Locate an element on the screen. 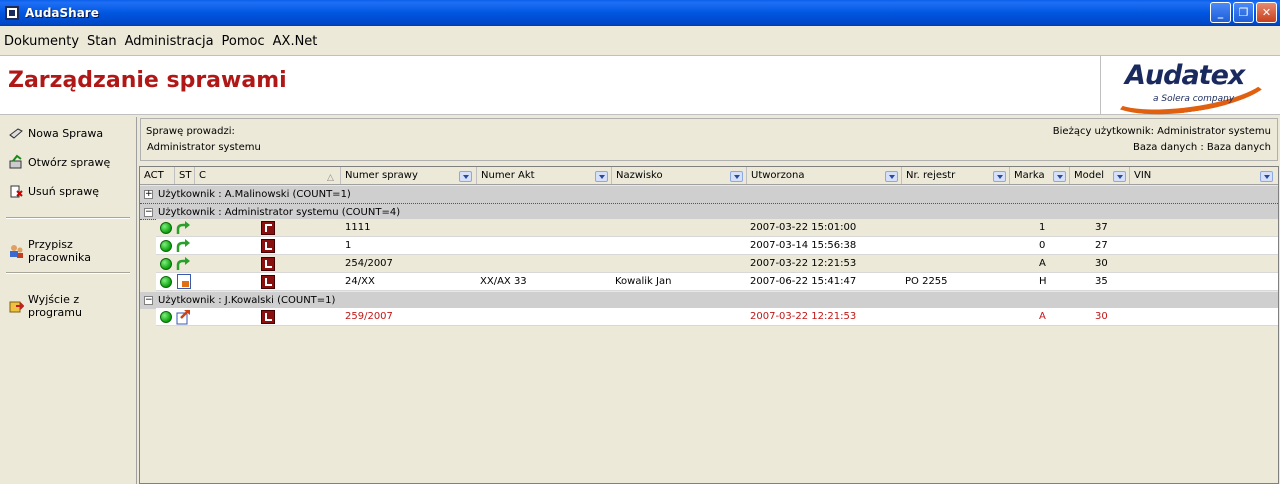 The height and width of the screenshot is (484, 1280). new-case-icon is located at coordinates (16, 133).